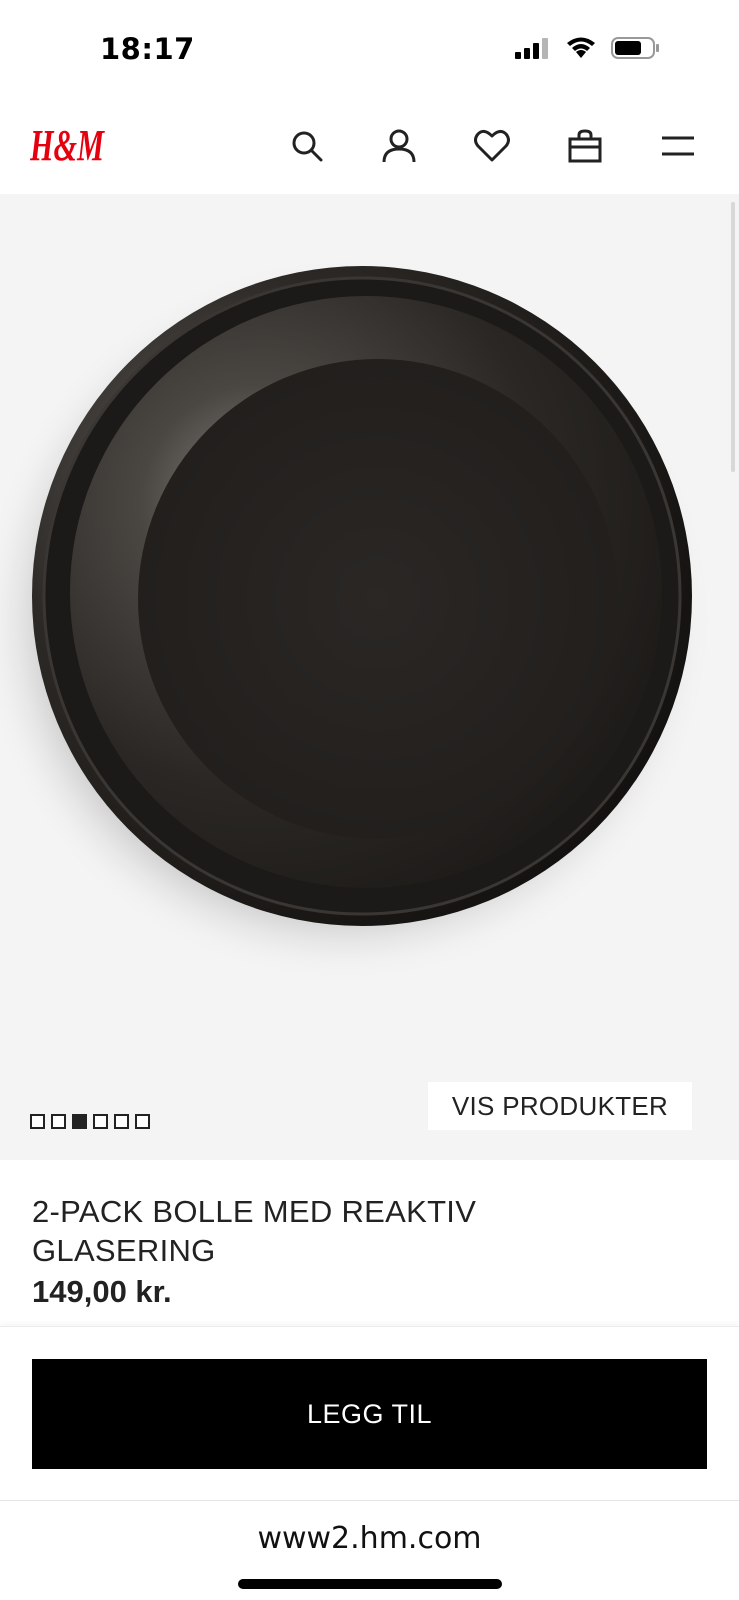 The height and width of the screenshot is (1600, 739). Describe the element at coordinates (369, 50) in the screenshot. I see `status-bar: 18:17` at that location.